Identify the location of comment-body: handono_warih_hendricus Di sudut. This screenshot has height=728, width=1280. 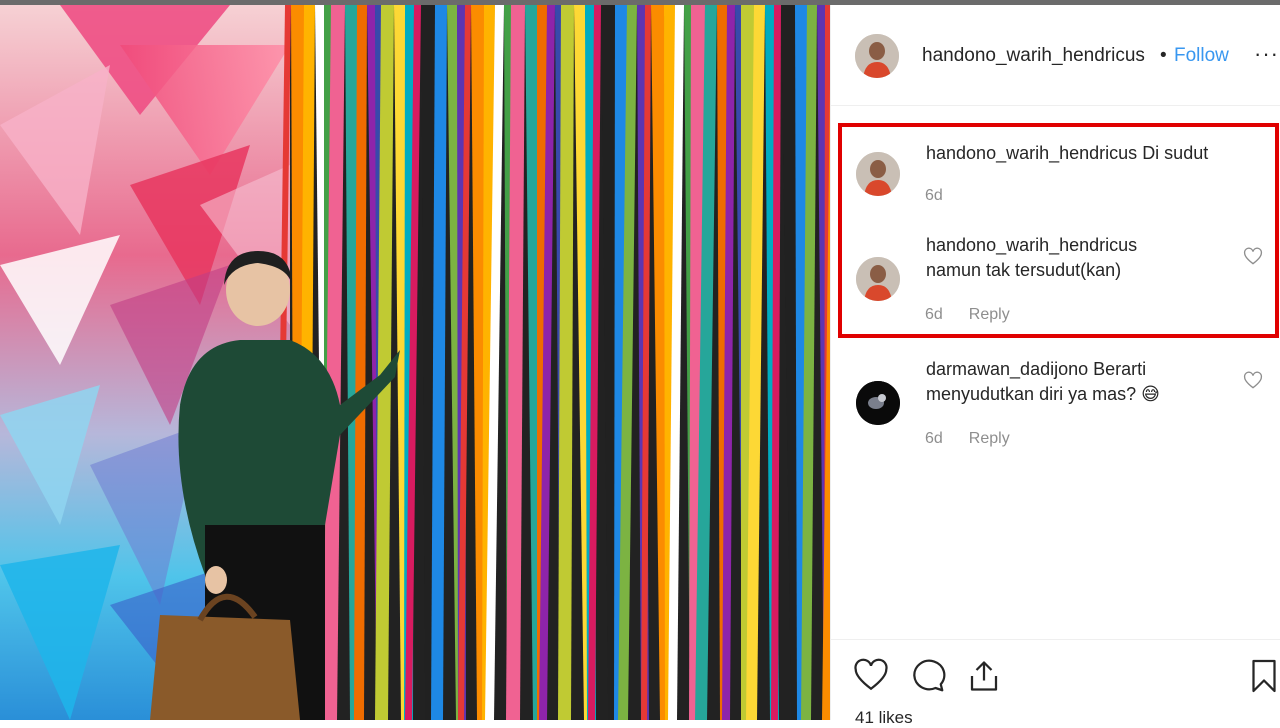
(1081, 153).